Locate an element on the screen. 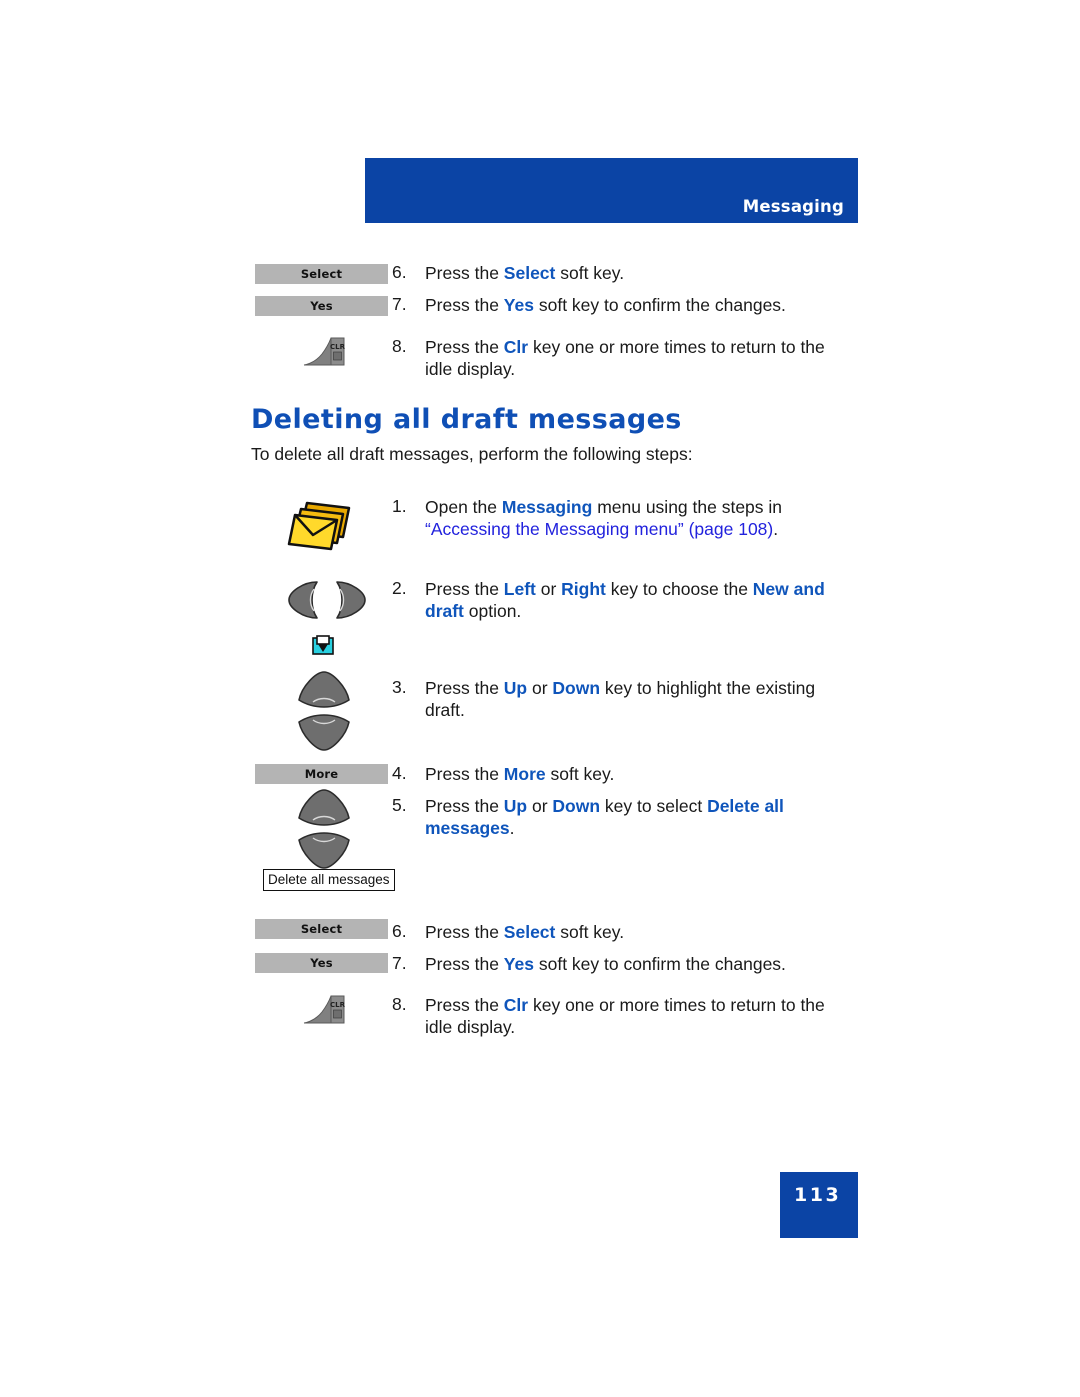 The height and width of the screenshot is (1397, 1080). softkey-select-bottom: Select is located at coordinates (321, 929).